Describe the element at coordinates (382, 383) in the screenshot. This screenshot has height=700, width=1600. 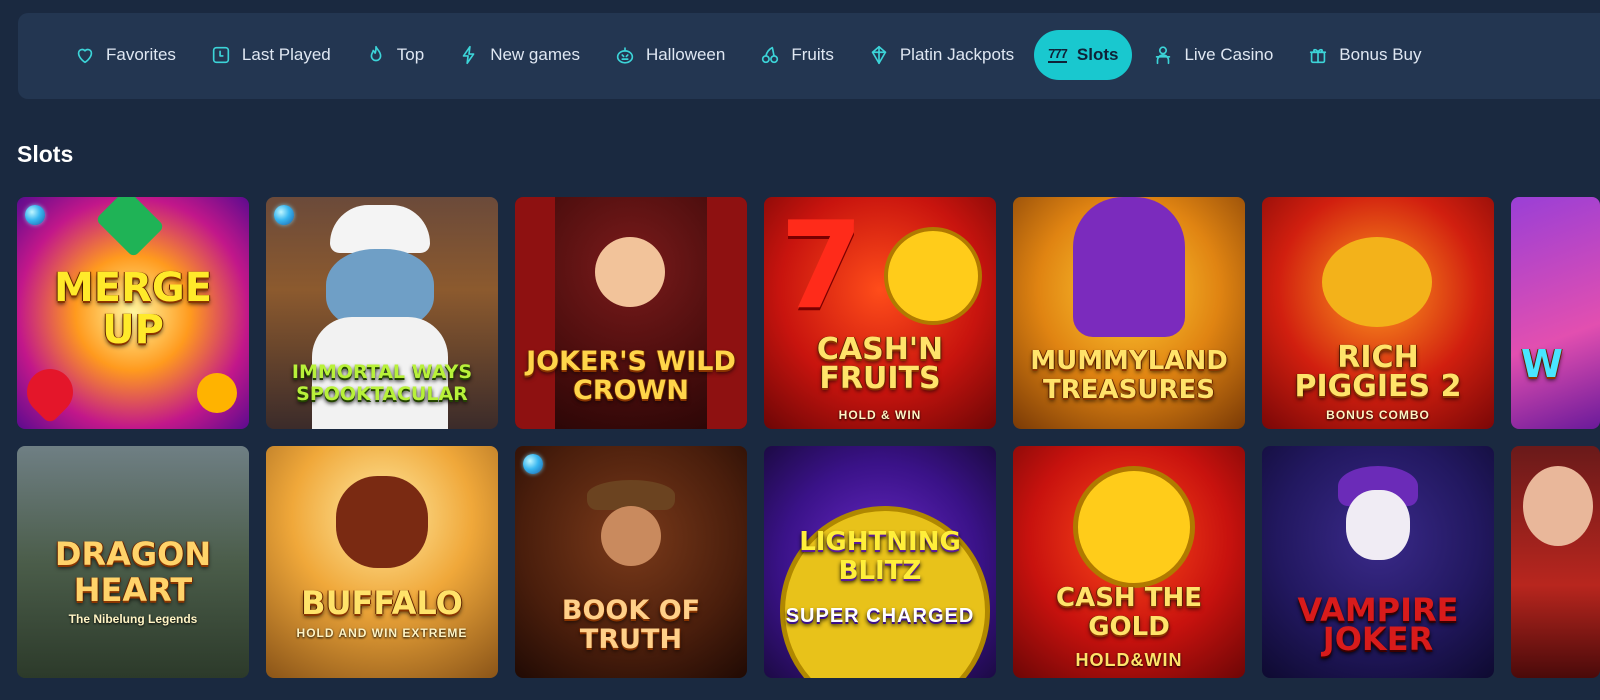
I see `game-title: IMMORTAL WAYS SPOOKTACULAR` at that location.